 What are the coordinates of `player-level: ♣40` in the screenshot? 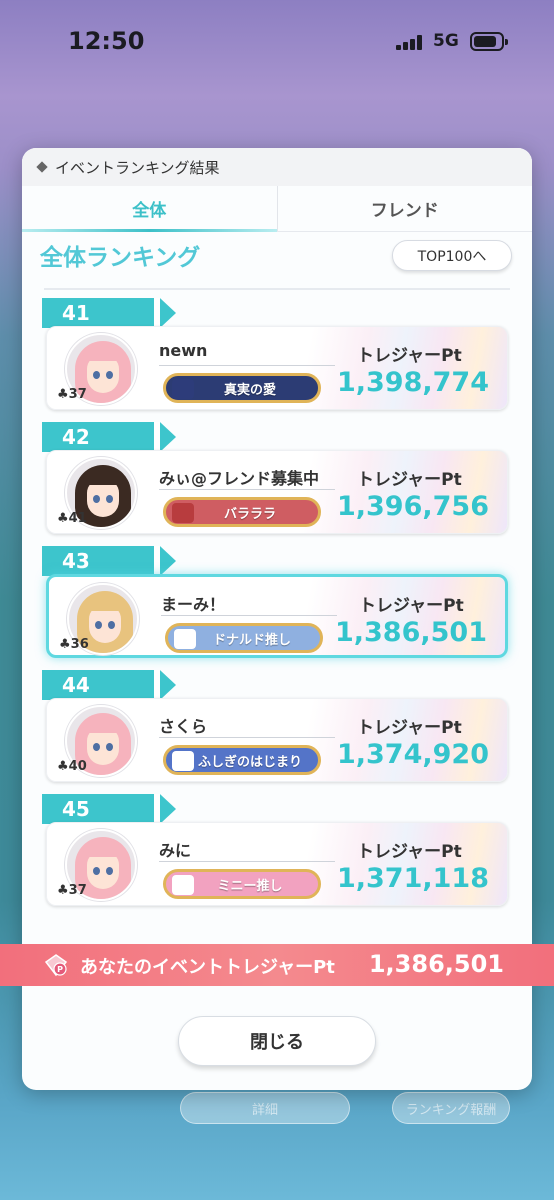 It's located at (72, 766).